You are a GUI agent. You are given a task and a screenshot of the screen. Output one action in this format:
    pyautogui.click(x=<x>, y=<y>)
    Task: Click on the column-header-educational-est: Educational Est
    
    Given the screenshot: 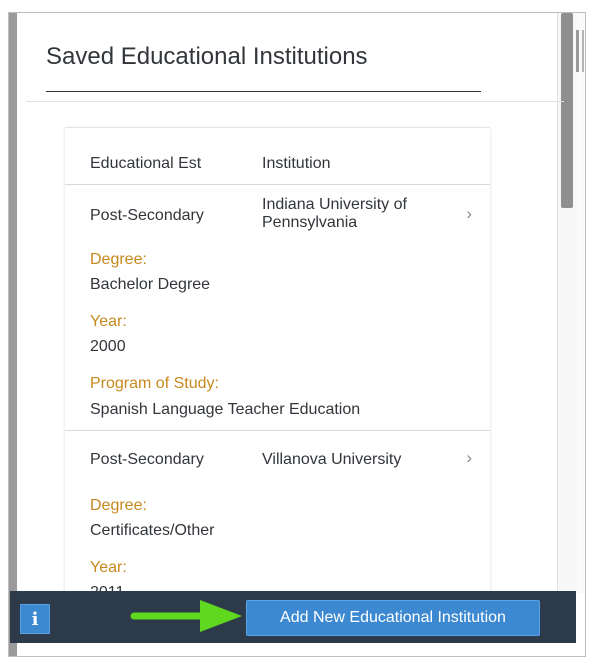 What is the action you would take?
    pyautogui.click(x=146, y=163)
    